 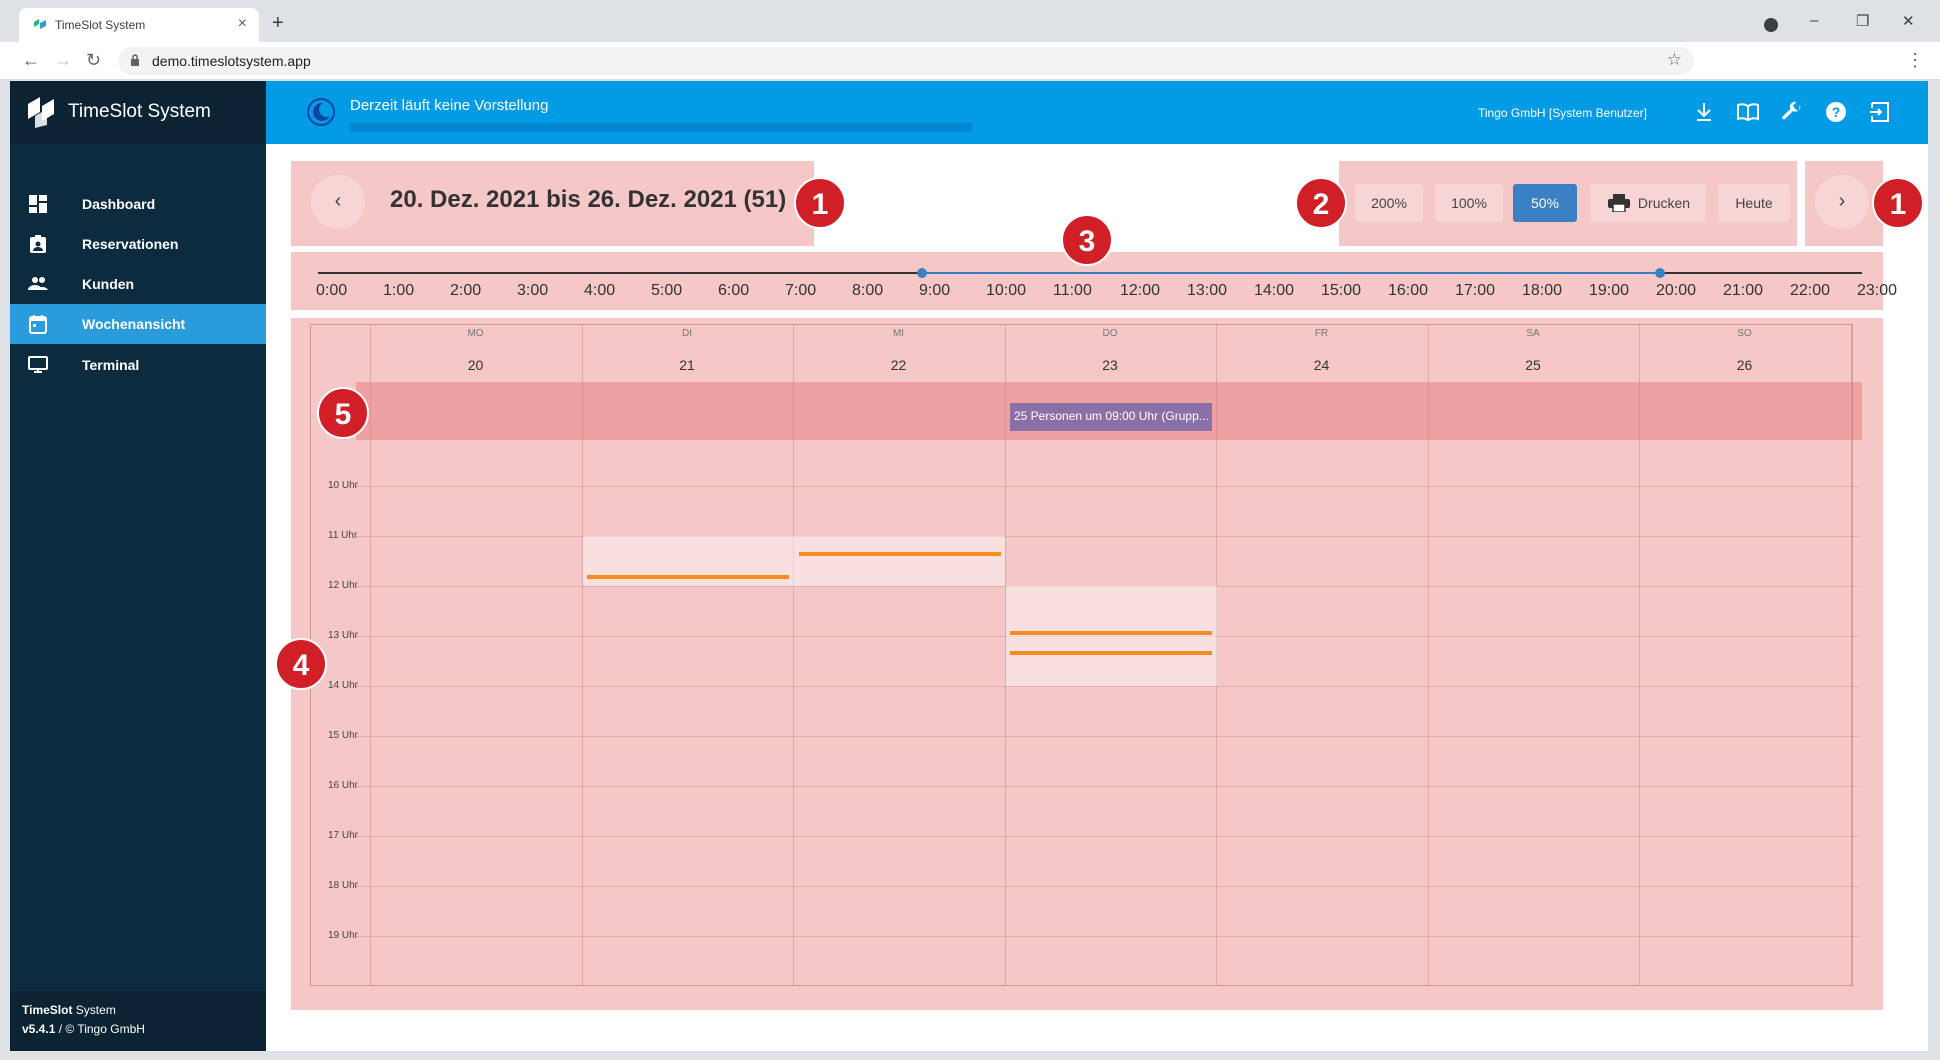 I want to click on day-header: DO 23, so click(x=1110, y=350).